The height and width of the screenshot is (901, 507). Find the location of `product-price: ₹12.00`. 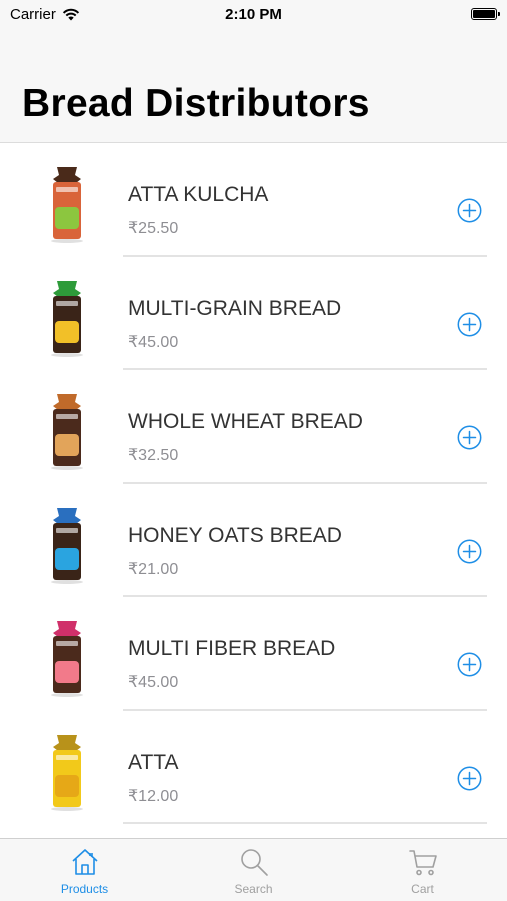

product-price: ₹12.00 is located at coordinates (153, 796).